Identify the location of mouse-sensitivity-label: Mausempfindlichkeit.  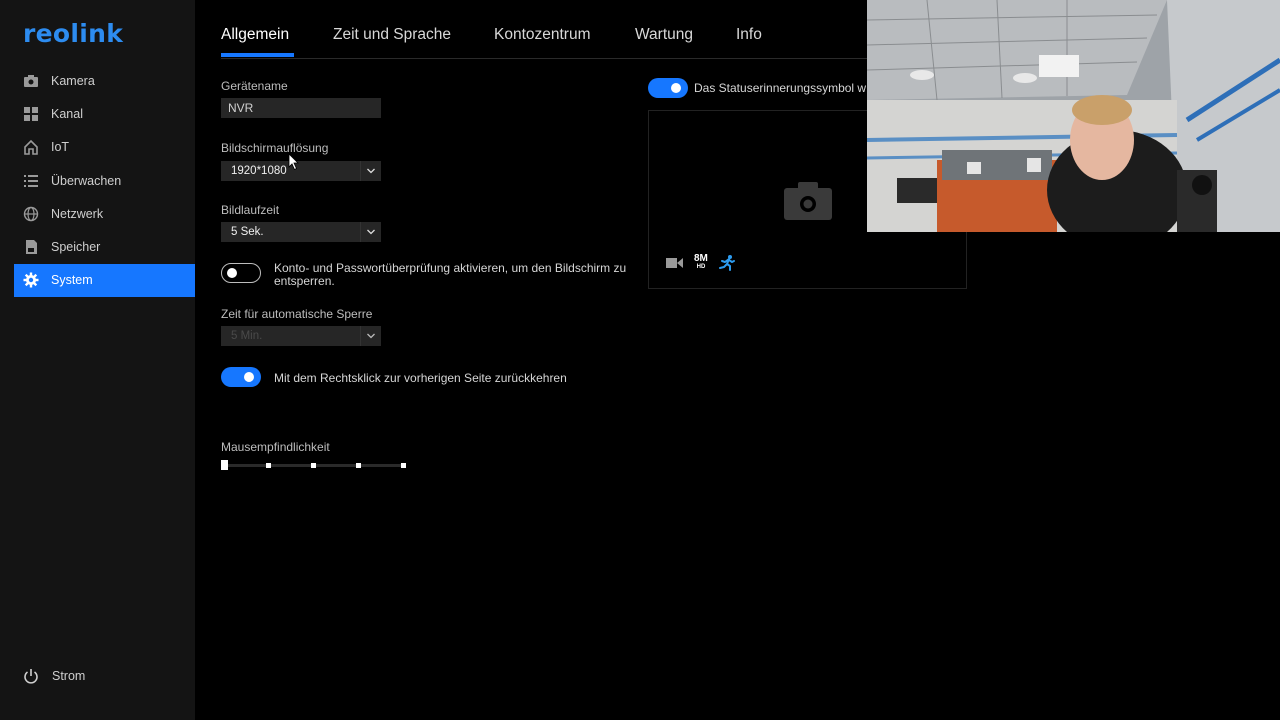
(275, 447).